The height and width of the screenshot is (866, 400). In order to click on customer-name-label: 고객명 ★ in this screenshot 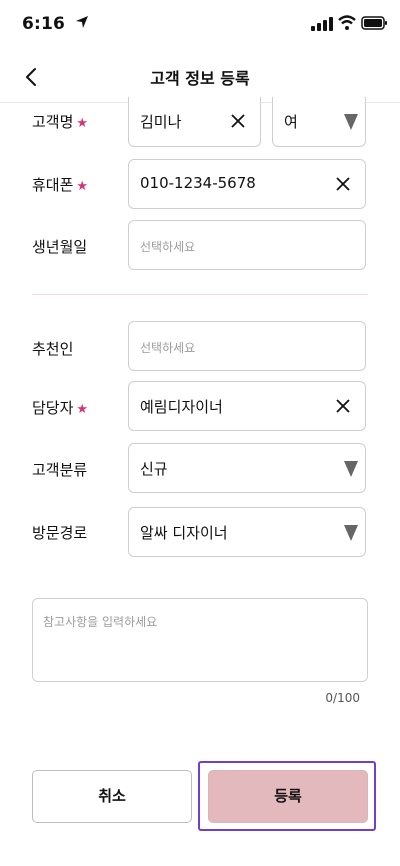, I will do `click(60, 121)`.